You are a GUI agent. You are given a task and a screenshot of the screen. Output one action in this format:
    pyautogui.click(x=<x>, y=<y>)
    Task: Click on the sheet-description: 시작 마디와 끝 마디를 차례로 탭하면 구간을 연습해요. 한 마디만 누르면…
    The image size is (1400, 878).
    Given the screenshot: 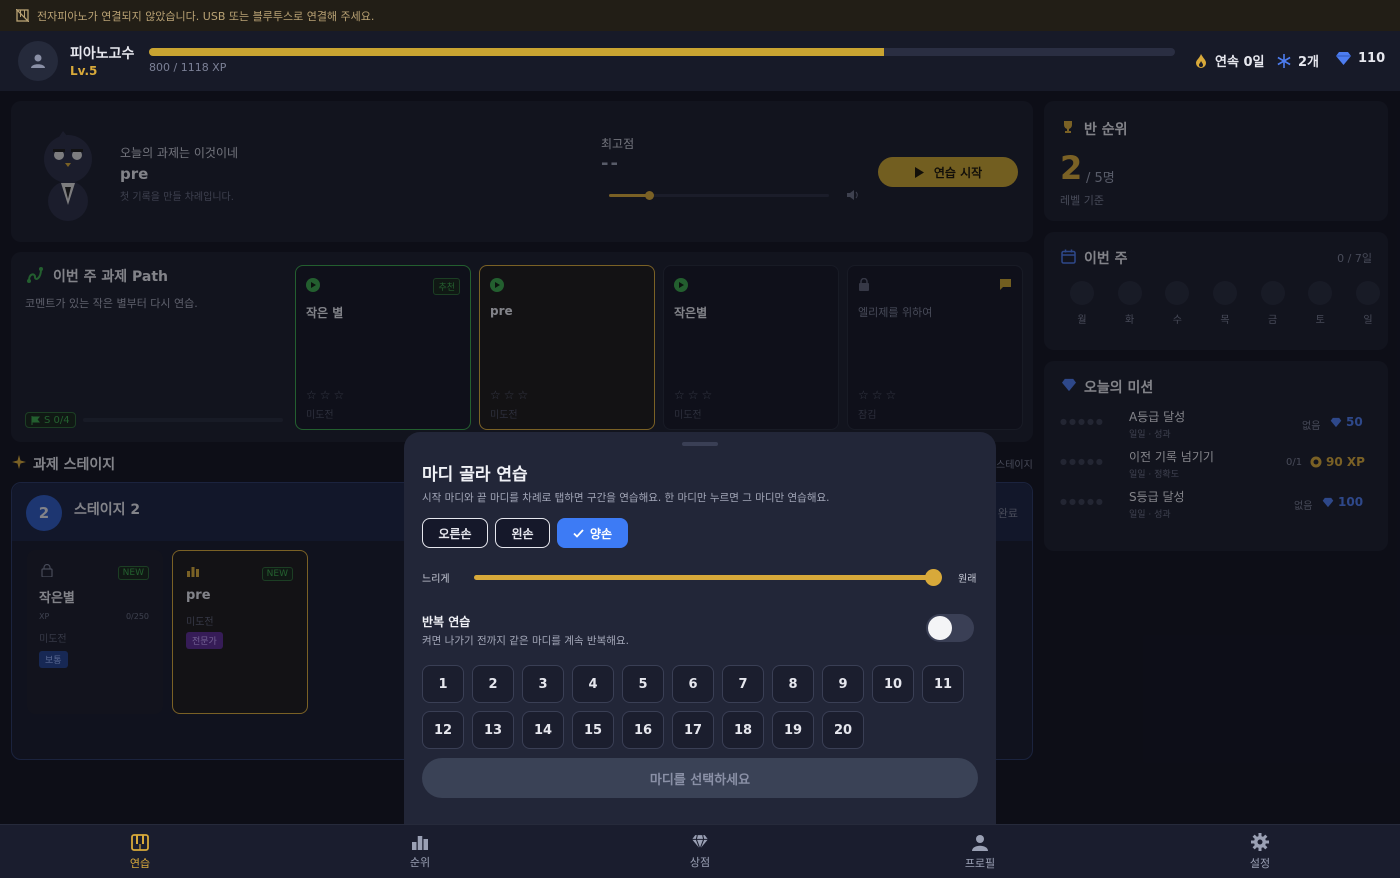 What is the action you would take?
    pyautogui.click(x=626, y=498)
    